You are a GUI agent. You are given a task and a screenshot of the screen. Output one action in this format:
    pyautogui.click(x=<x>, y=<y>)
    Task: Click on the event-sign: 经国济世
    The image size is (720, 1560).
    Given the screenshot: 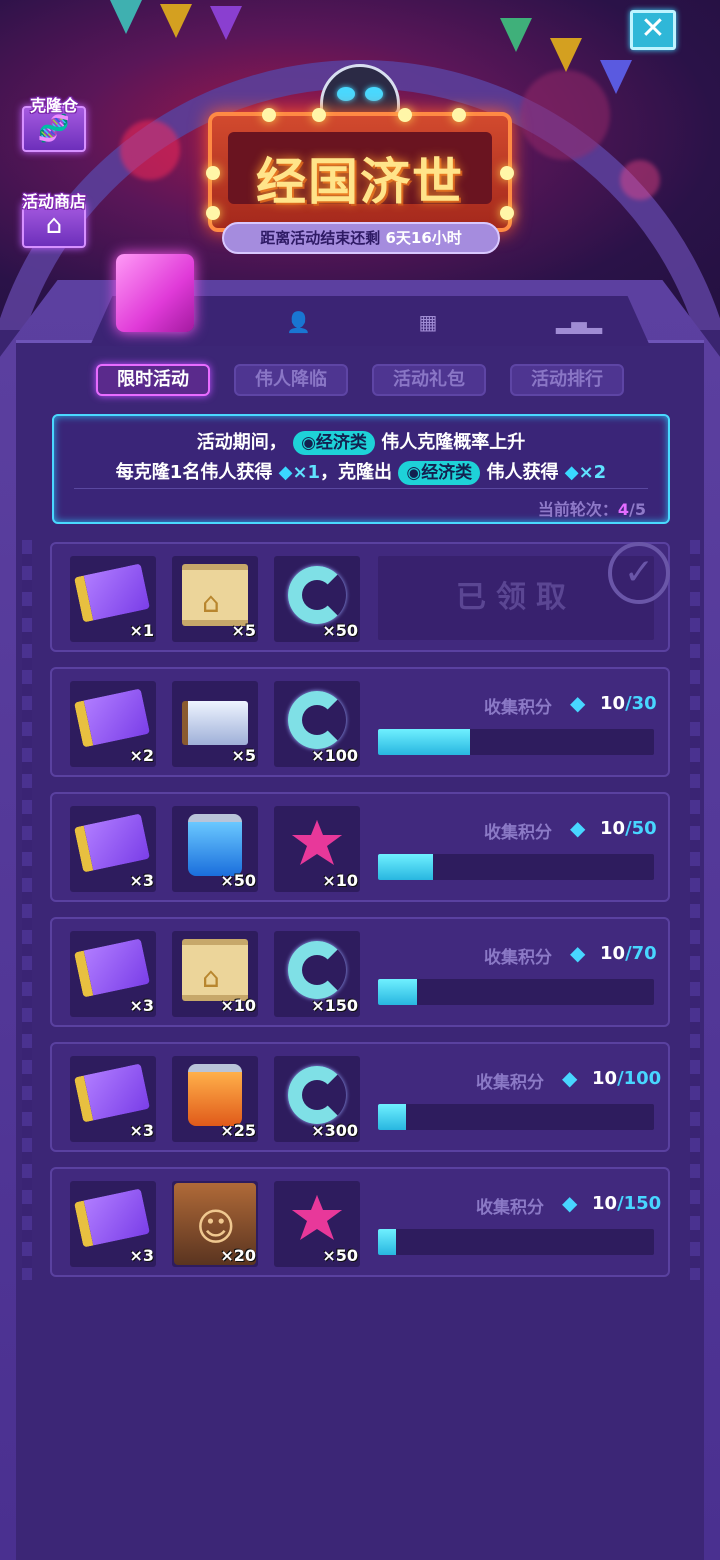 What is the action you would take?
    pyautogui.click(x=360, y=170)
    